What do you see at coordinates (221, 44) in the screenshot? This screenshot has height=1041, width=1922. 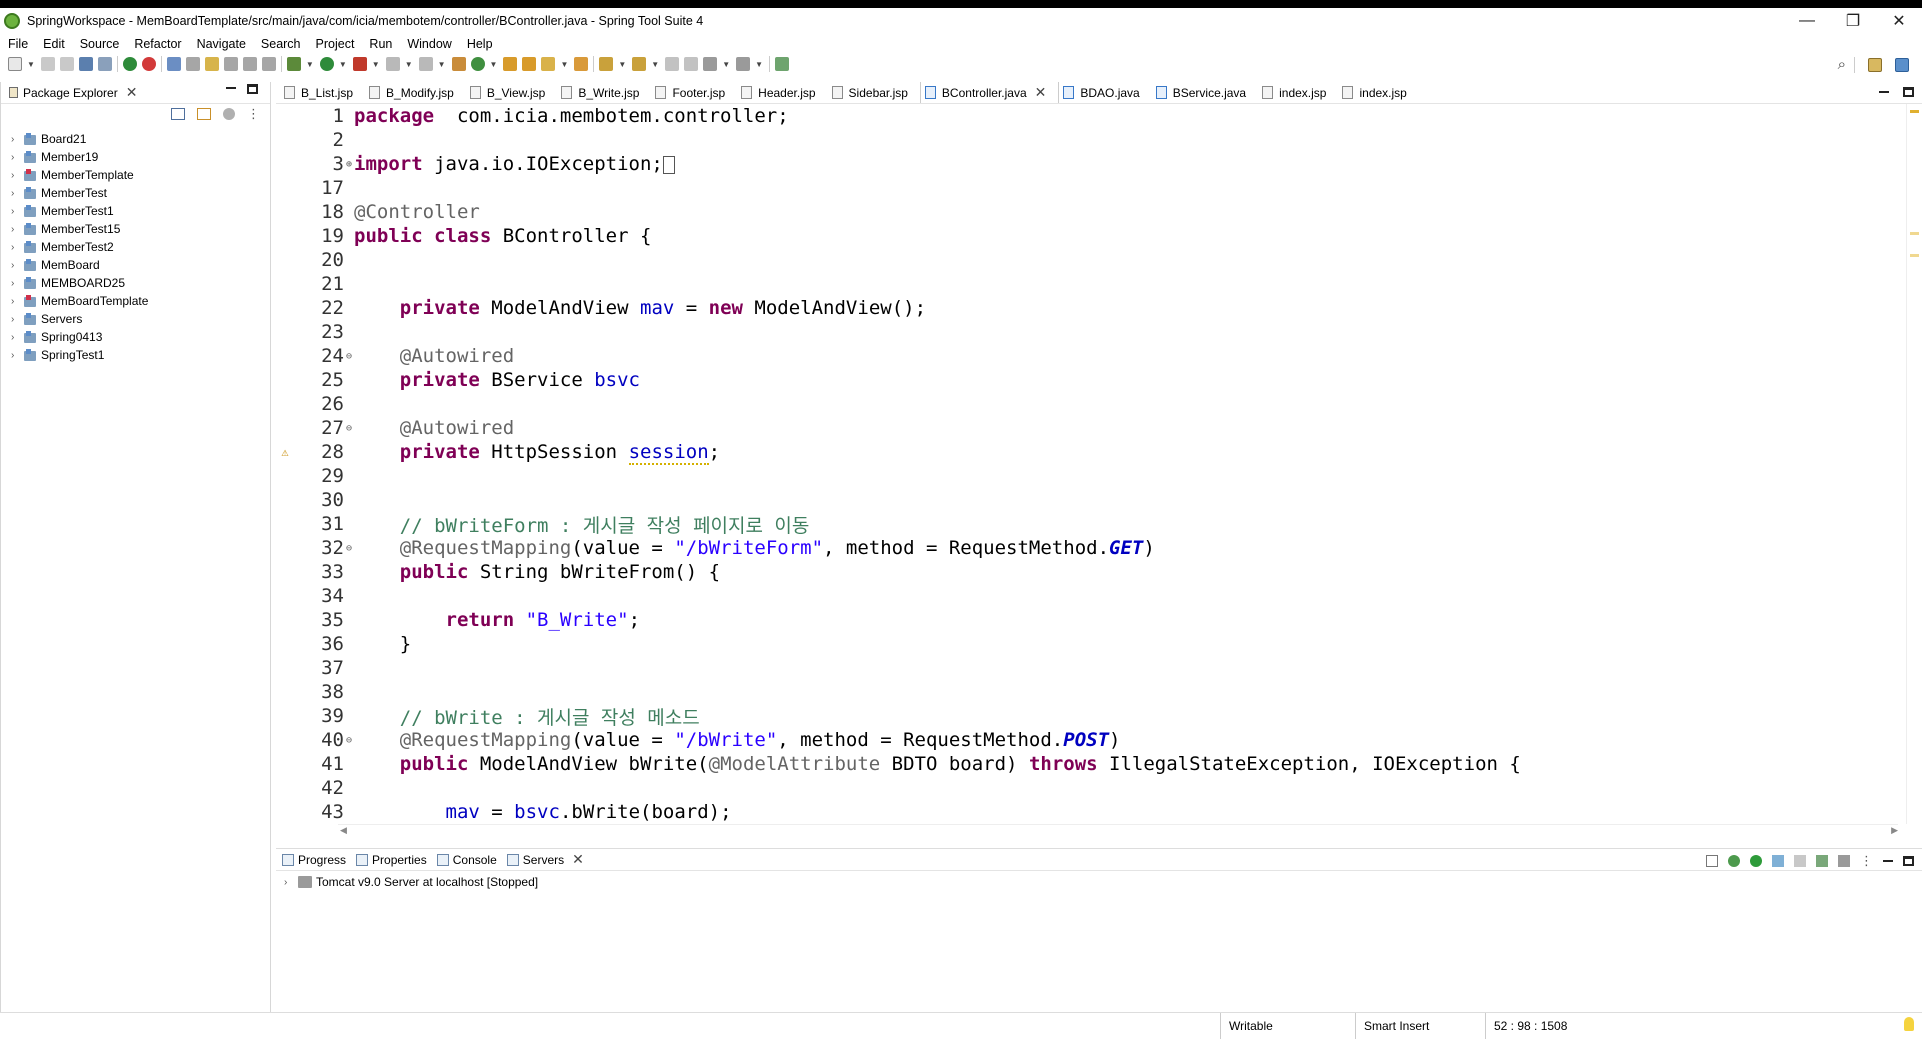 I see `menu-navigate: Navigate` at bounding box center [221, 44].